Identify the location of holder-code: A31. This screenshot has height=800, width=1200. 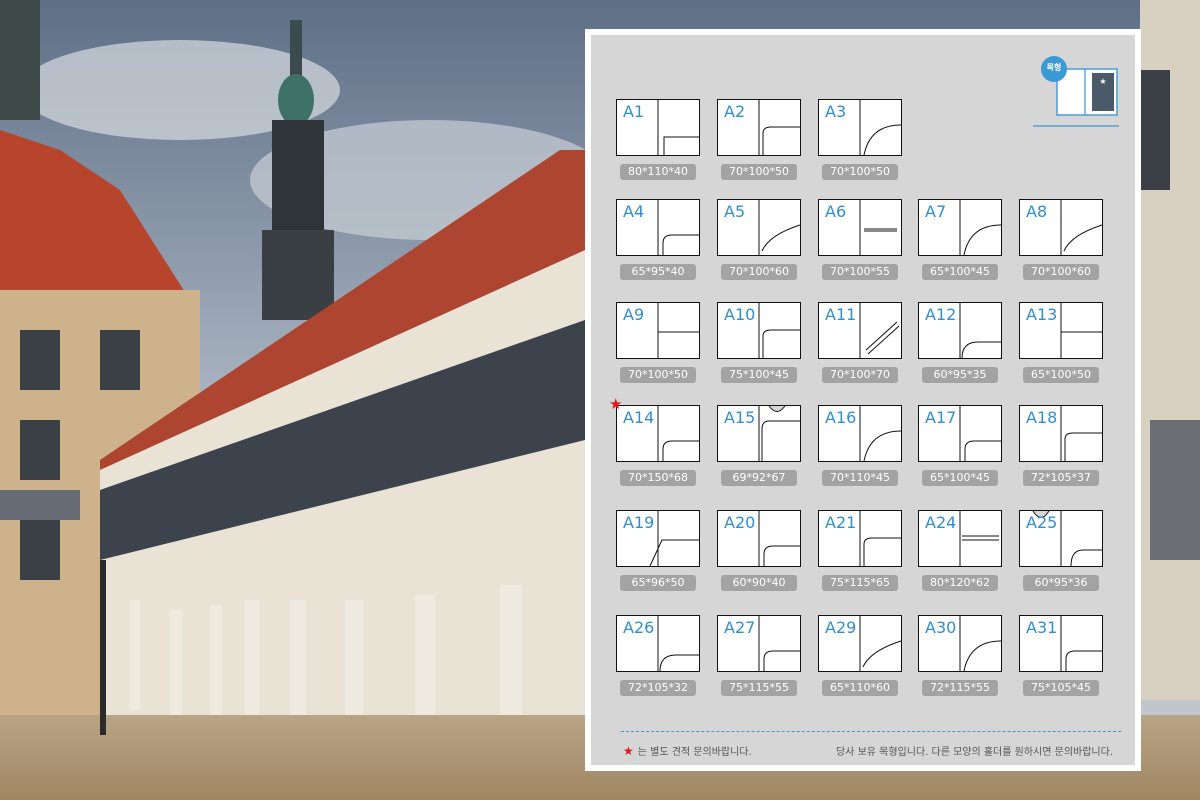
(1042, 627).